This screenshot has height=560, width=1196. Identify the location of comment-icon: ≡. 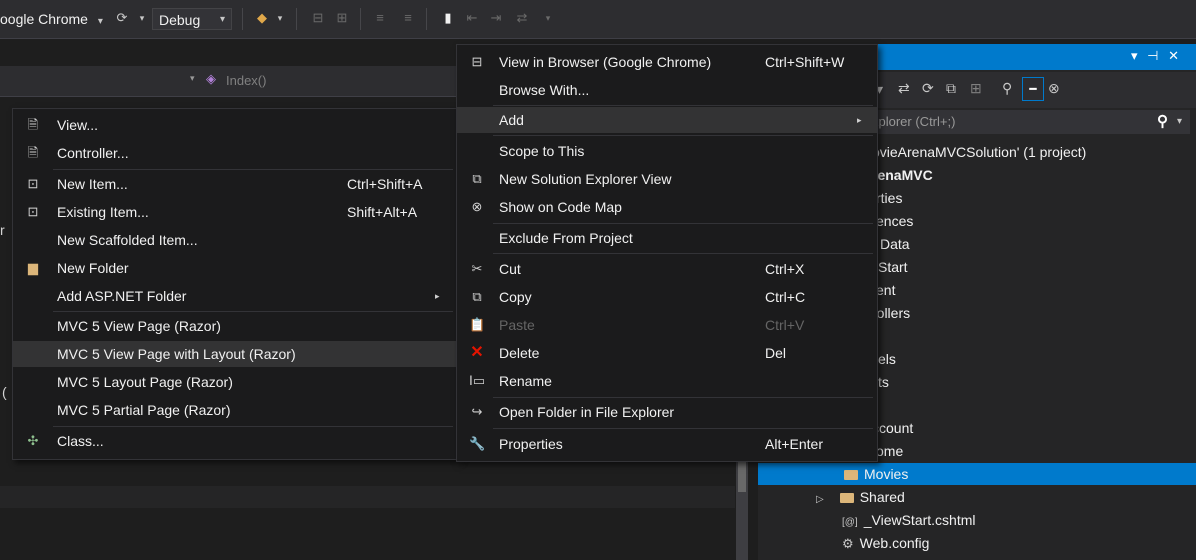
(380, 18).